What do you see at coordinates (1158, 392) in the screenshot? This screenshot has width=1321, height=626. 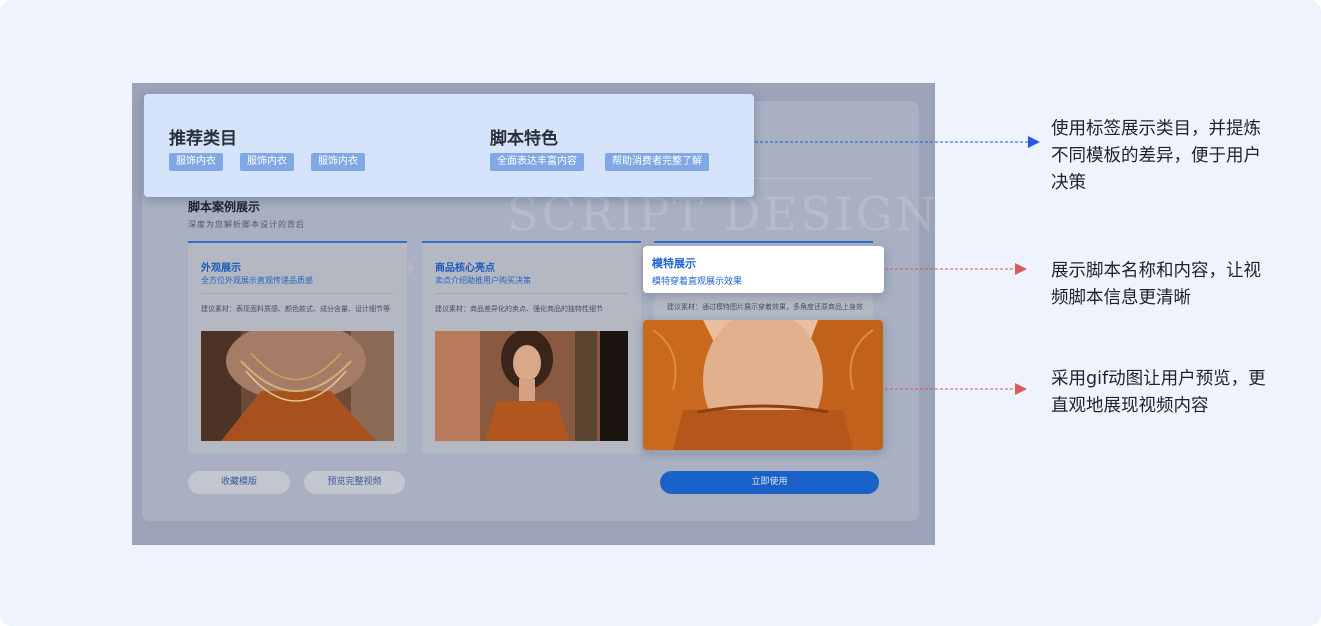 I see `annotation-gif-preview: 采用gif动图让用户预览，更直观地展现视频内容` at bounding box center [1158, 392].